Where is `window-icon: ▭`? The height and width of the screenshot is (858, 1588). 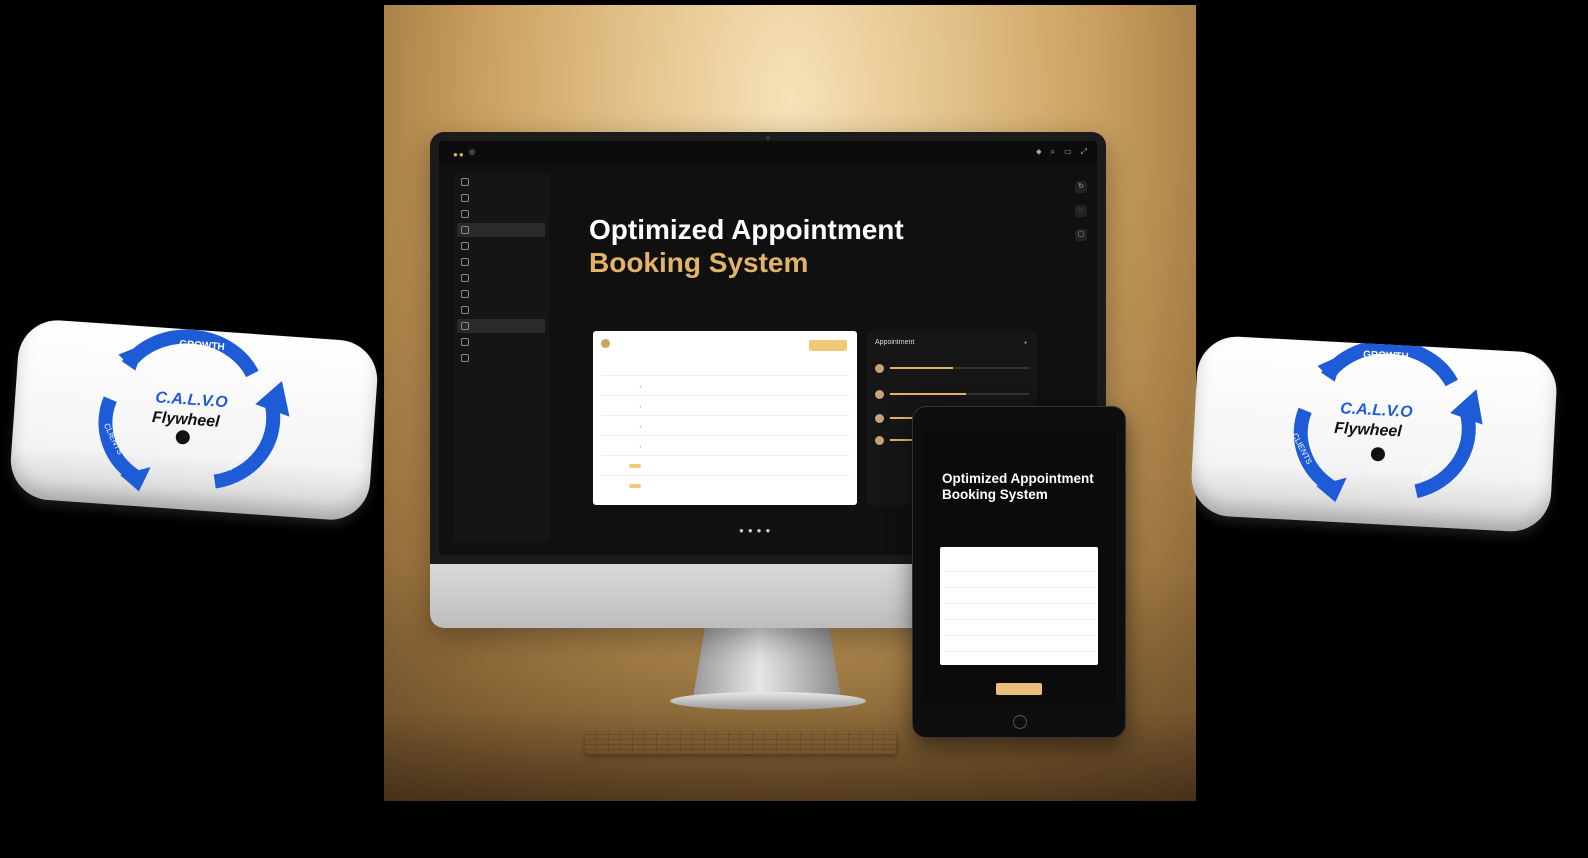
window-icon: ▭ is located at coordinates (1068, 152).